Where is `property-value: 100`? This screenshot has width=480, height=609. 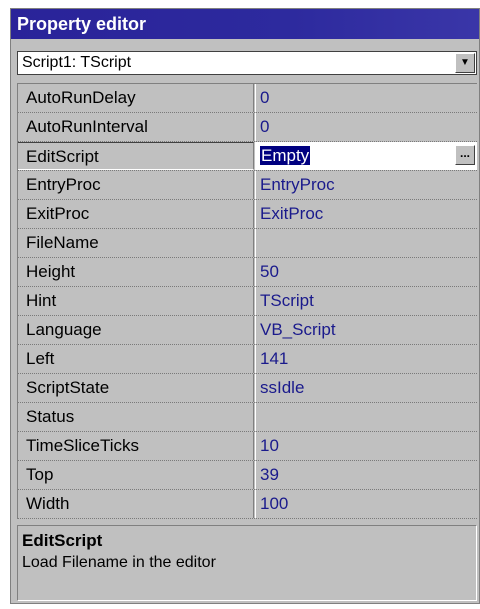
property-value: 100 is located at coordinates (366, 504).